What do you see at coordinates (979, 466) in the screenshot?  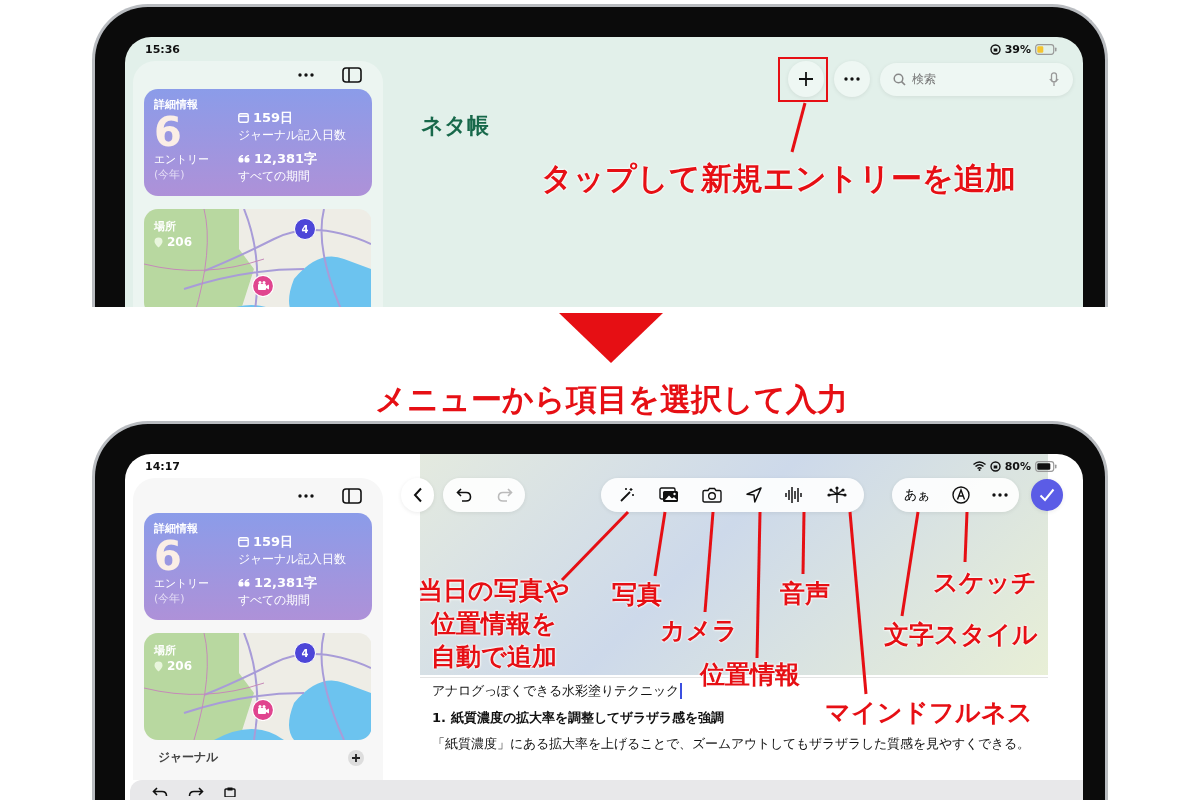 I see `wifi-icon` at bounding box center [979, 466].